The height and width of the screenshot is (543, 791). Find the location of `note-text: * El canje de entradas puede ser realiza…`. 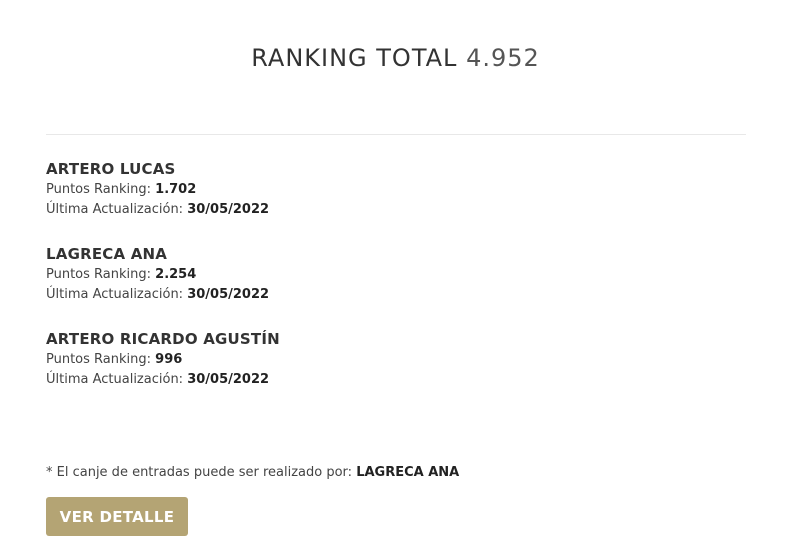

note-text: * El canje de entradas puede ser realiza… is located at coordinates (199, 472).